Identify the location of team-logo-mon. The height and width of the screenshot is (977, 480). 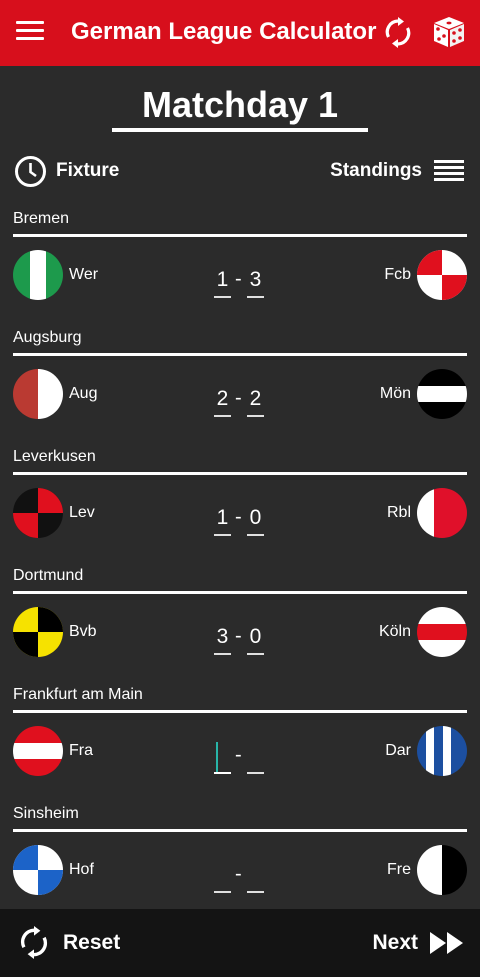
(442, 394).